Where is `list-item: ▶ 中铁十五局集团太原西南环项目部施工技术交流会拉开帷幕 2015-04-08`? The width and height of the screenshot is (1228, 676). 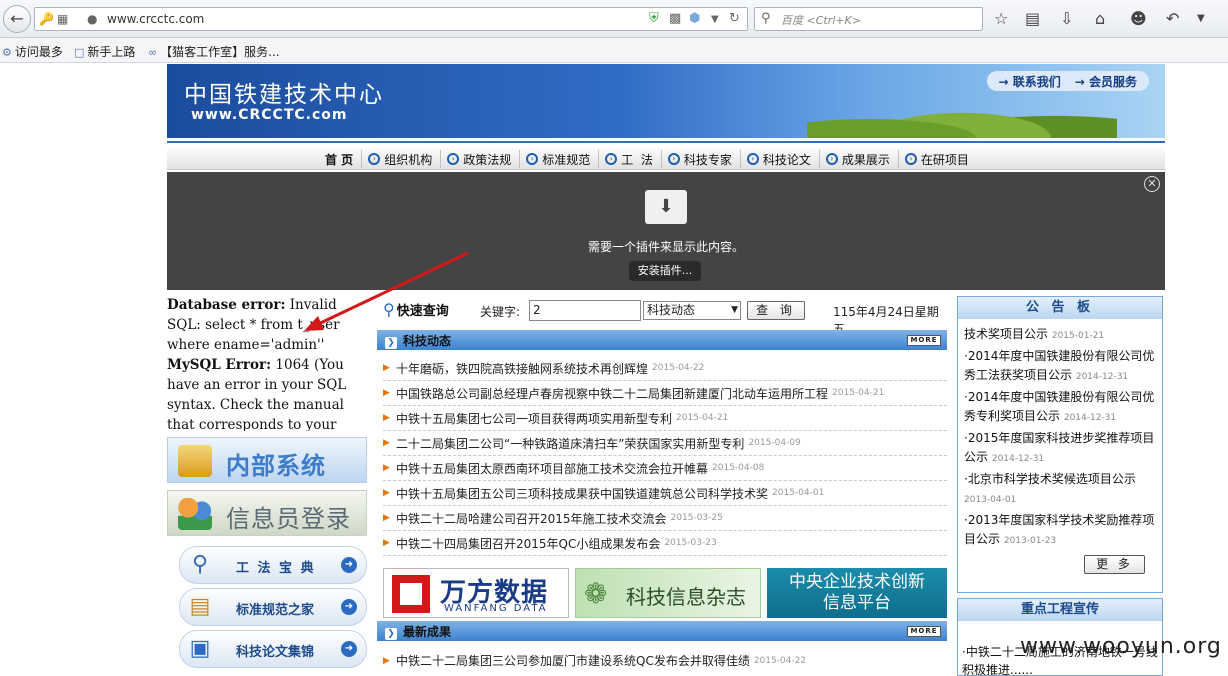 list-item: ▶ 中铁十五局集团太原西南环项目部施工技术交流会拉开帷幕 2015-04-08 is located at coordinates (665, 468).